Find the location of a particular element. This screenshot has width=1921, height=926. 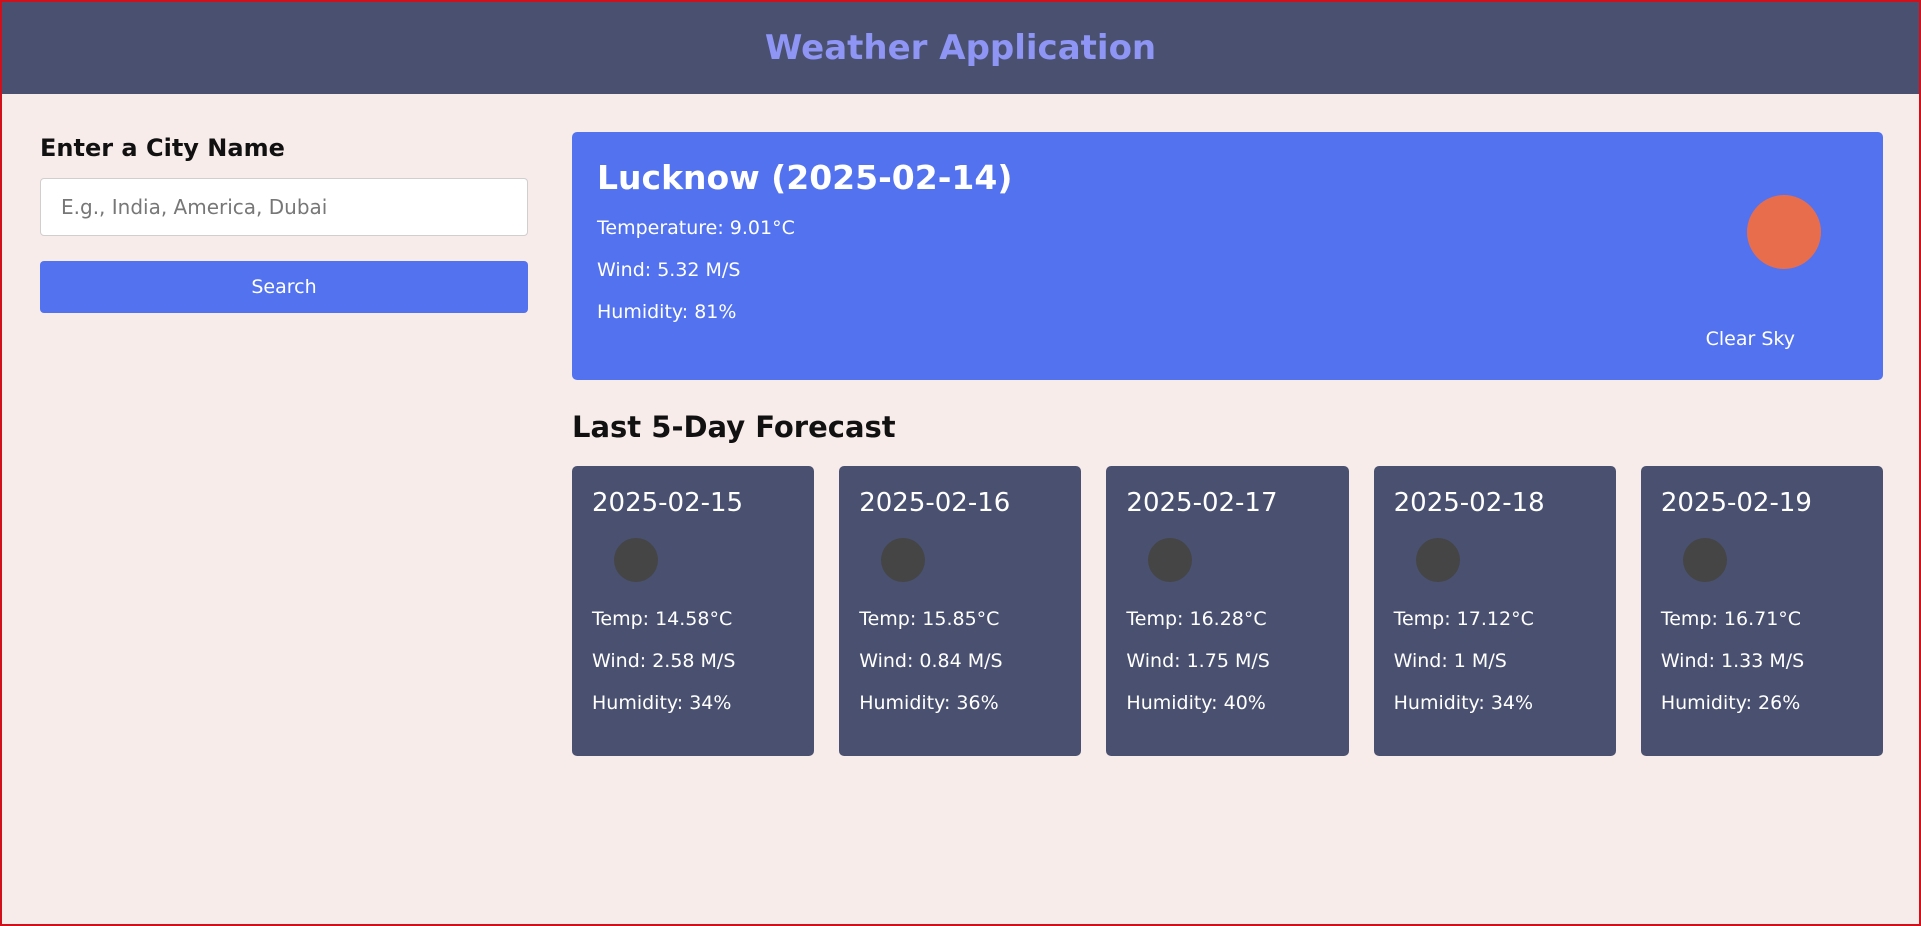

forecast-wind: Wind: 1.75 M/S is located at coordinates (1198, 661).